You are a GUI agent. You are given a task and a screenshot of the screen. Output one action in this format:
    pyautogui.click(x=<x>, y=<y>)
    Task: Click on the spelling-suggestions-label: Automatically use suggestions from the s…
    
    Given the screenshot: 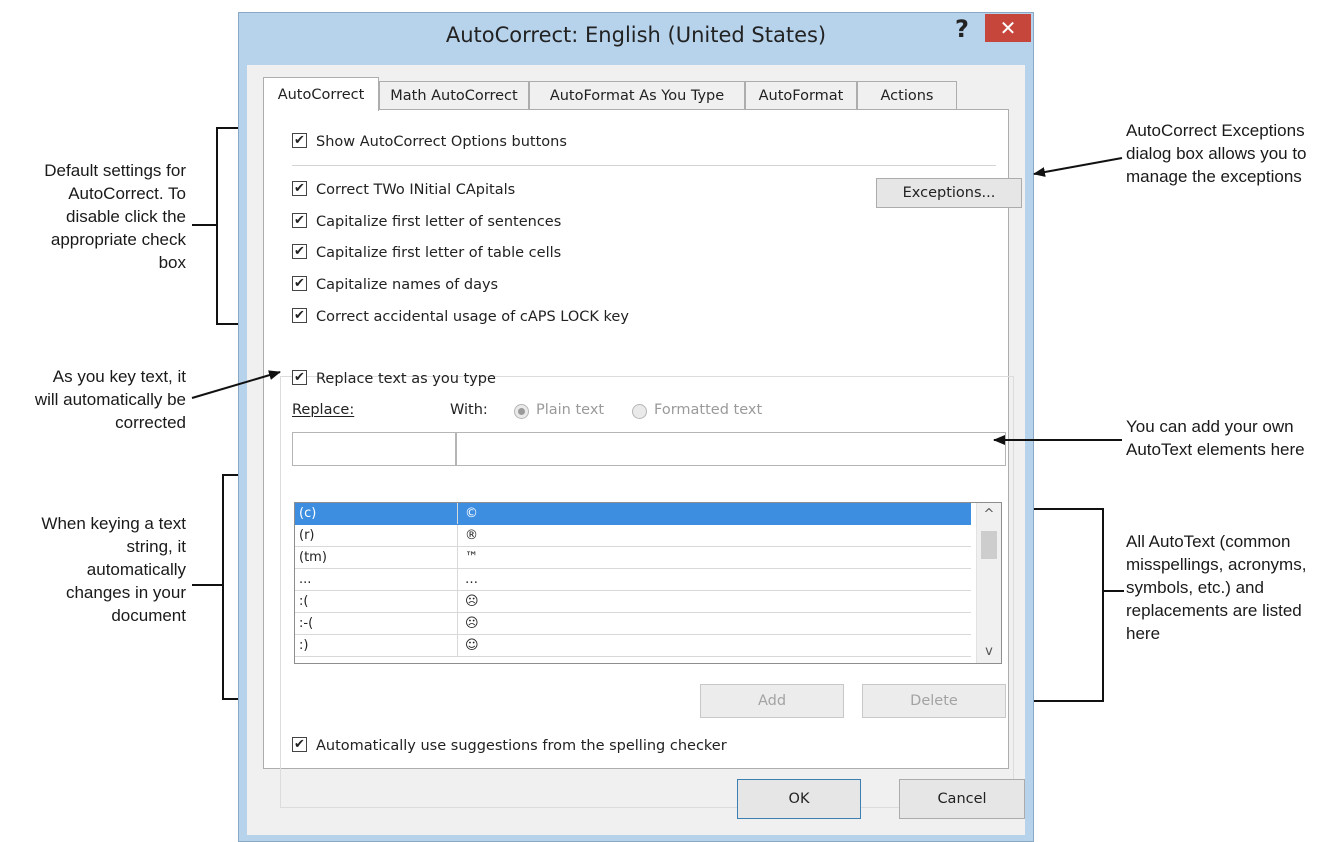 What is the action you would take?
    pyautogui.click(x=521, y=746)
    